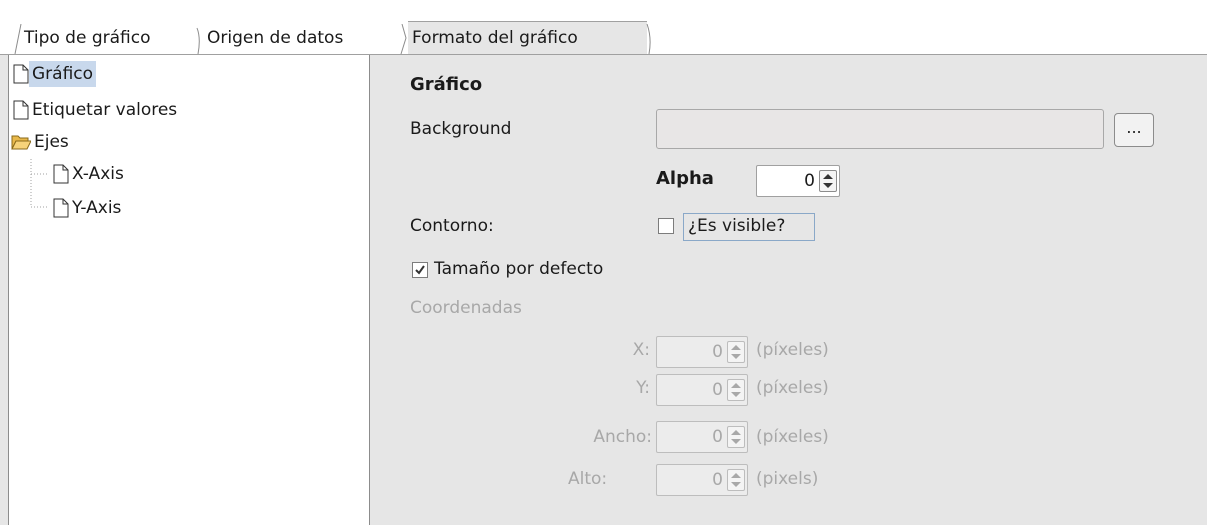 The width and height of the screenshot is (1207, 525). Describe the element at coordinates (717, 437) in the screenshot. I see `coord-width-value: 0` at that location.